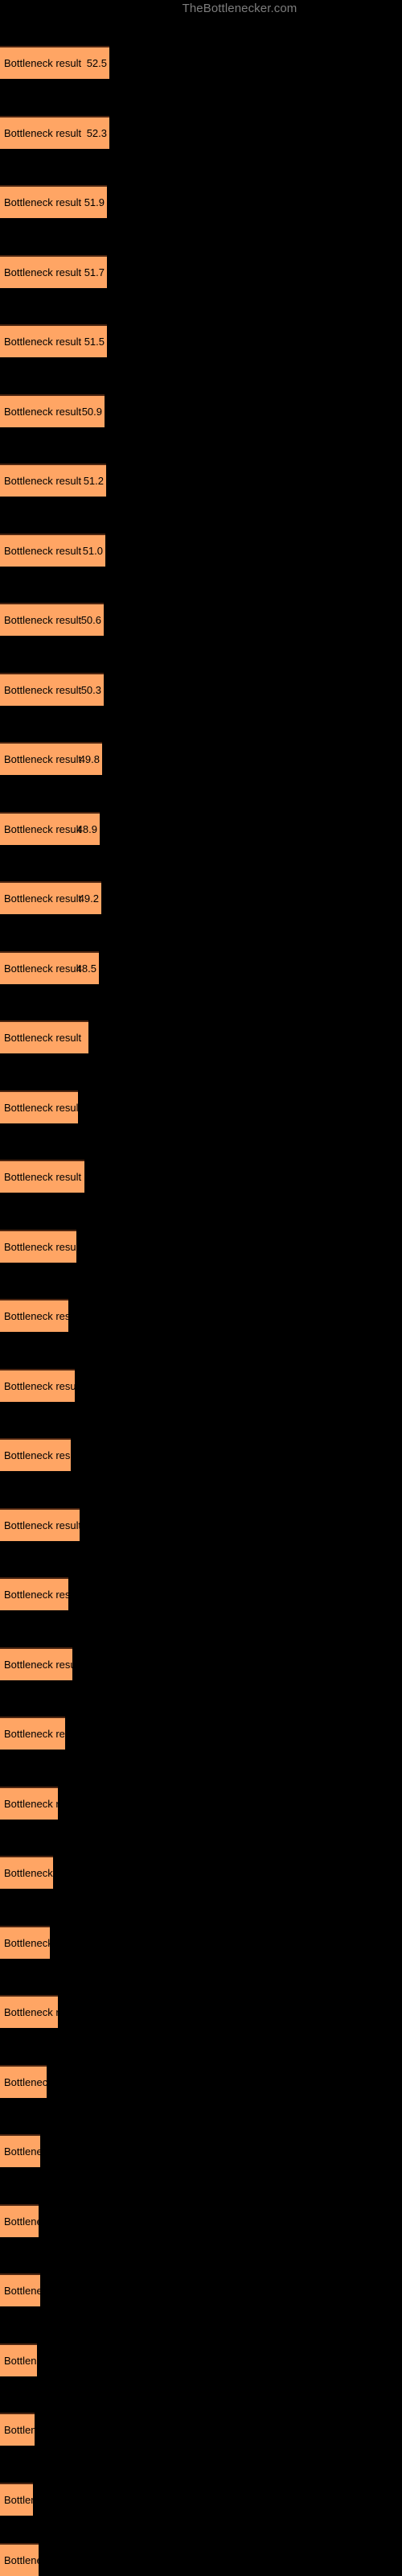  I want to click on bar-row: Bottleneck result 50.3, so click(201, 689).